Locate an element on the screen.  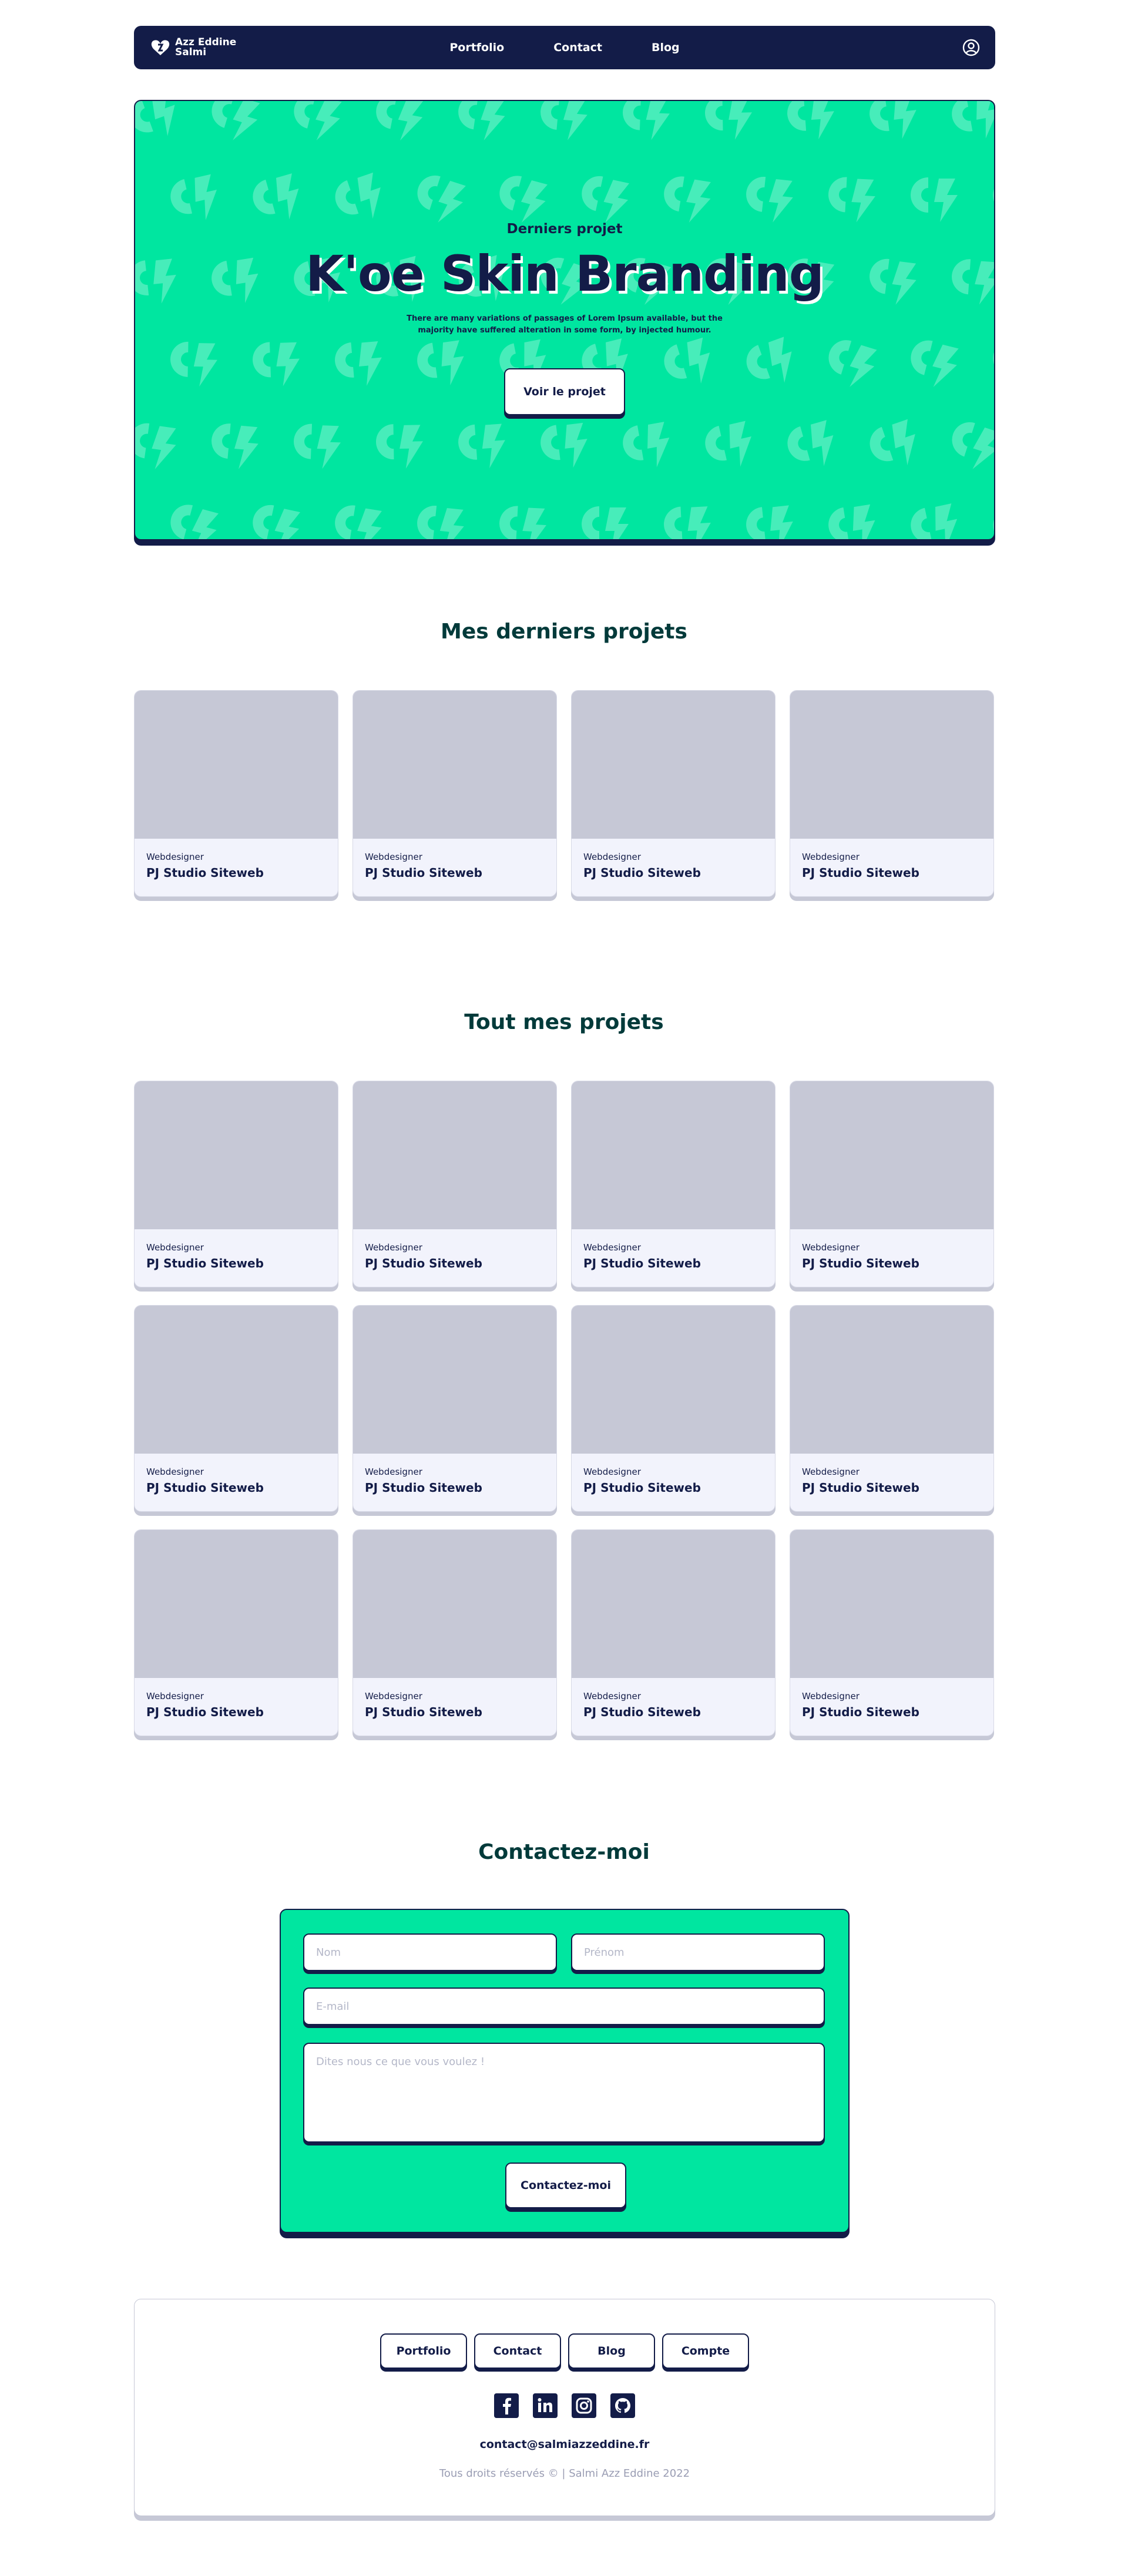
prenom-input is located at coordinates (698, 1952).